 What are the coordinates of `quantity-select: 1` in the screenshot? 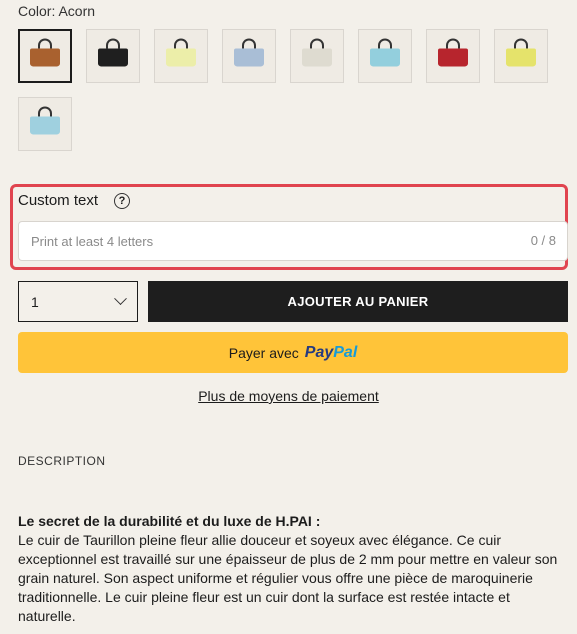 It's located at (78, 301).